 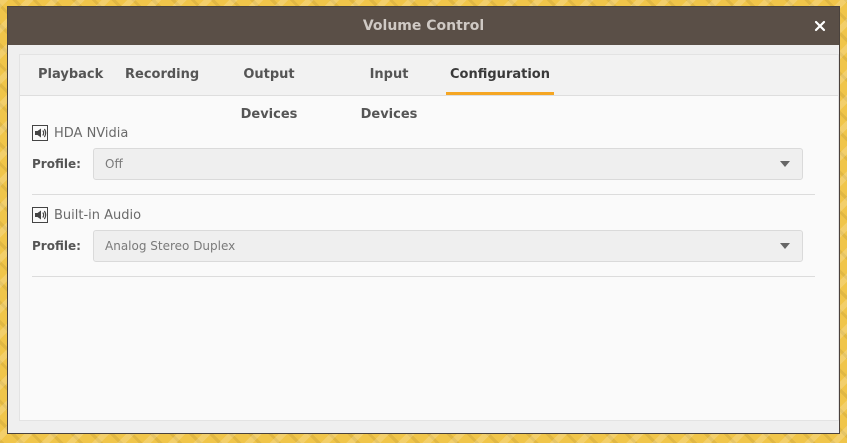 I want to click on close-button, so click(x=820, y=26).